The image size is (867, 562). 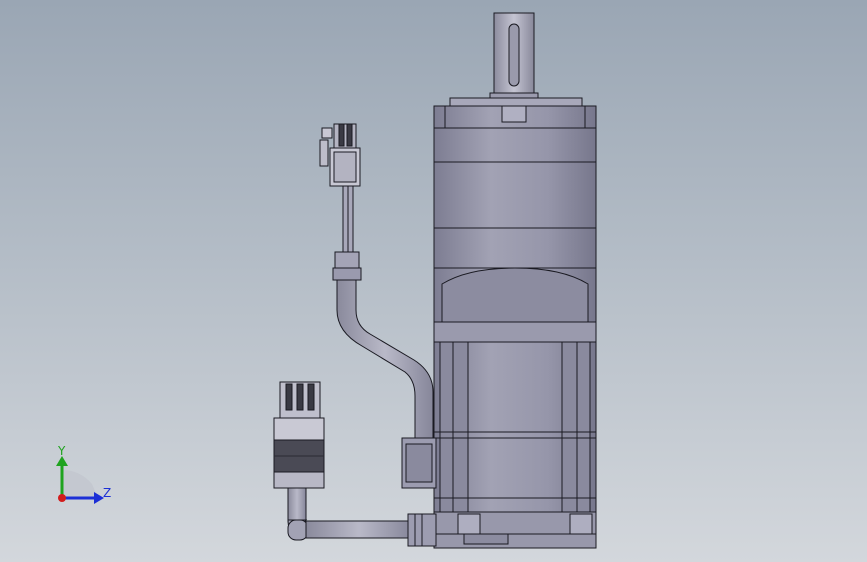 I want to click on view-triad: Y Z, so click(x=83, y=474).